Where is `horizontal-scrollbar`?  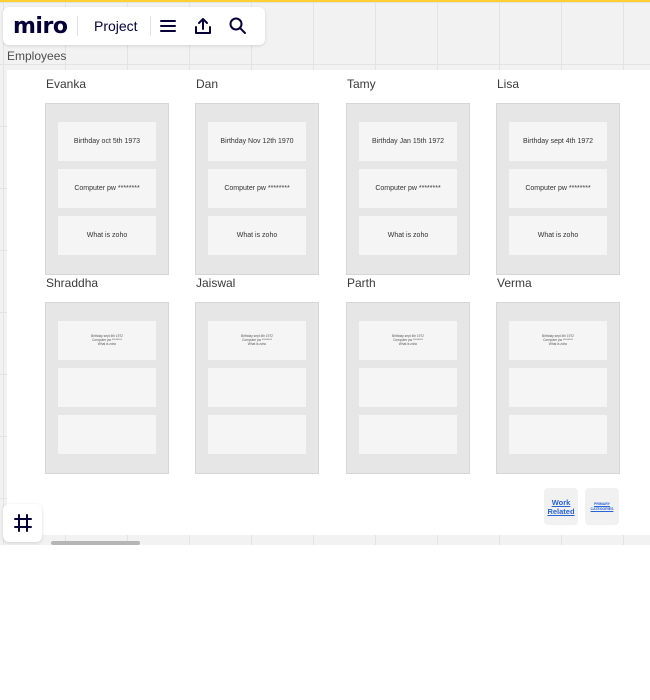 horizontal-scrollbar is located at coordinates (95, 543).